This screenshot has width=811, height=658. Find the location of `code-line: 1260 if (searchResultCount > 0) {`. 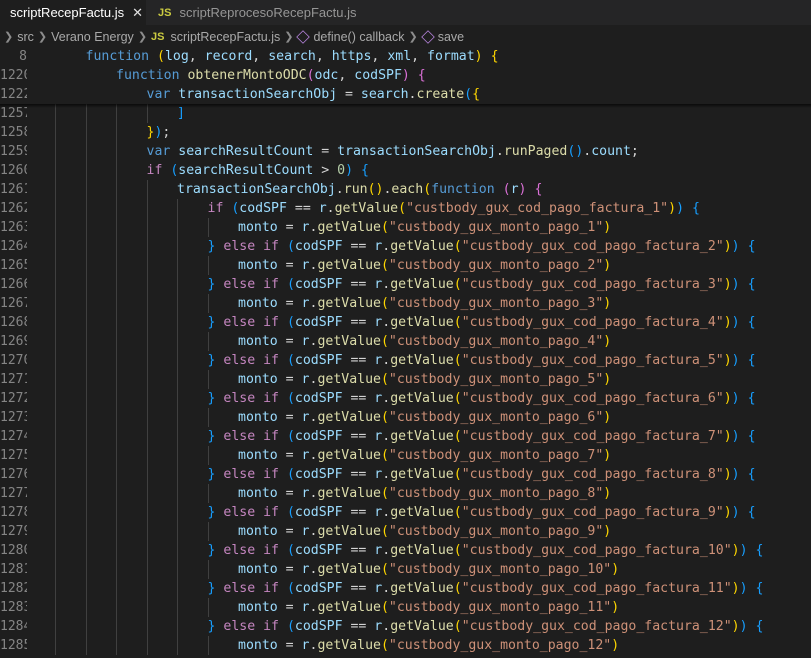

code-line: 1260 if (searchResultCount > 0) { is located at coordinates (405, 170).